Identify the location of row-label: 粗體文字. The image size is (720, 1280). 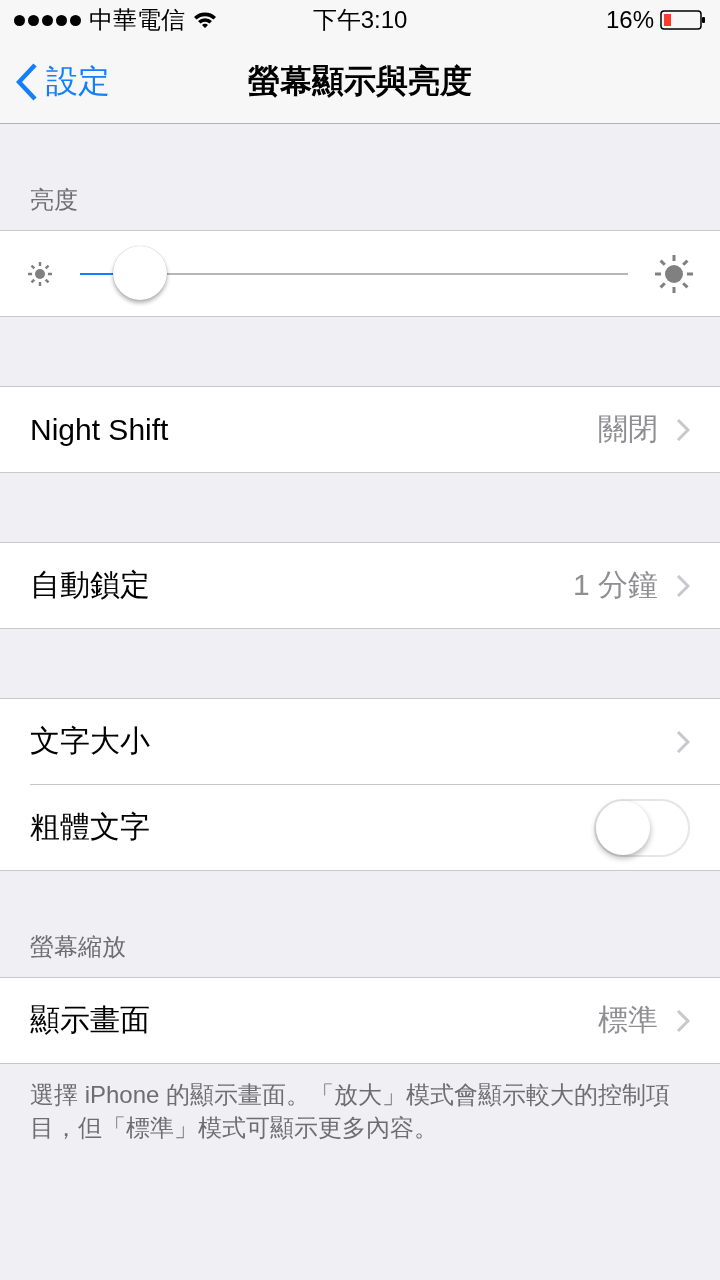
(90, 827).